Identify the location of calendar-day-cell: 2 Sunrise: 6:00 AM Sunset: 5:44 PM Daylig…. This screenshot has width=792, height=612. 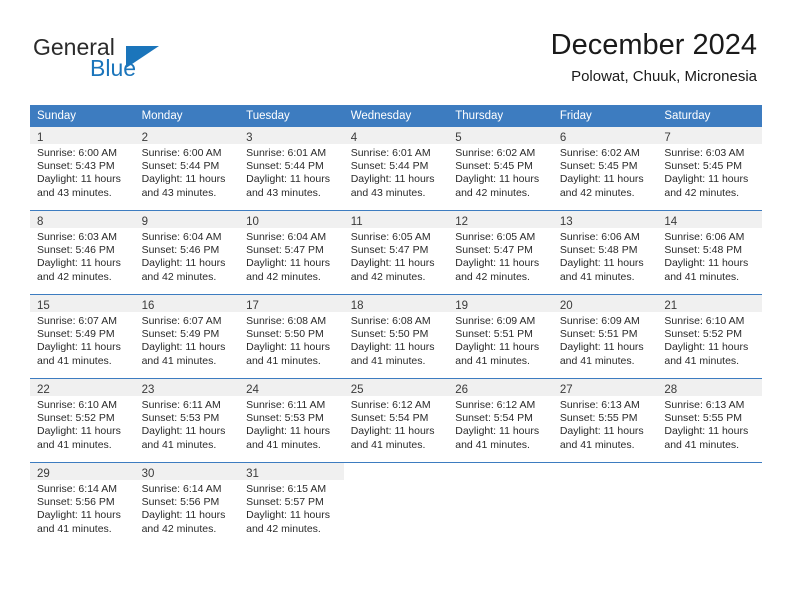
(187, 168).